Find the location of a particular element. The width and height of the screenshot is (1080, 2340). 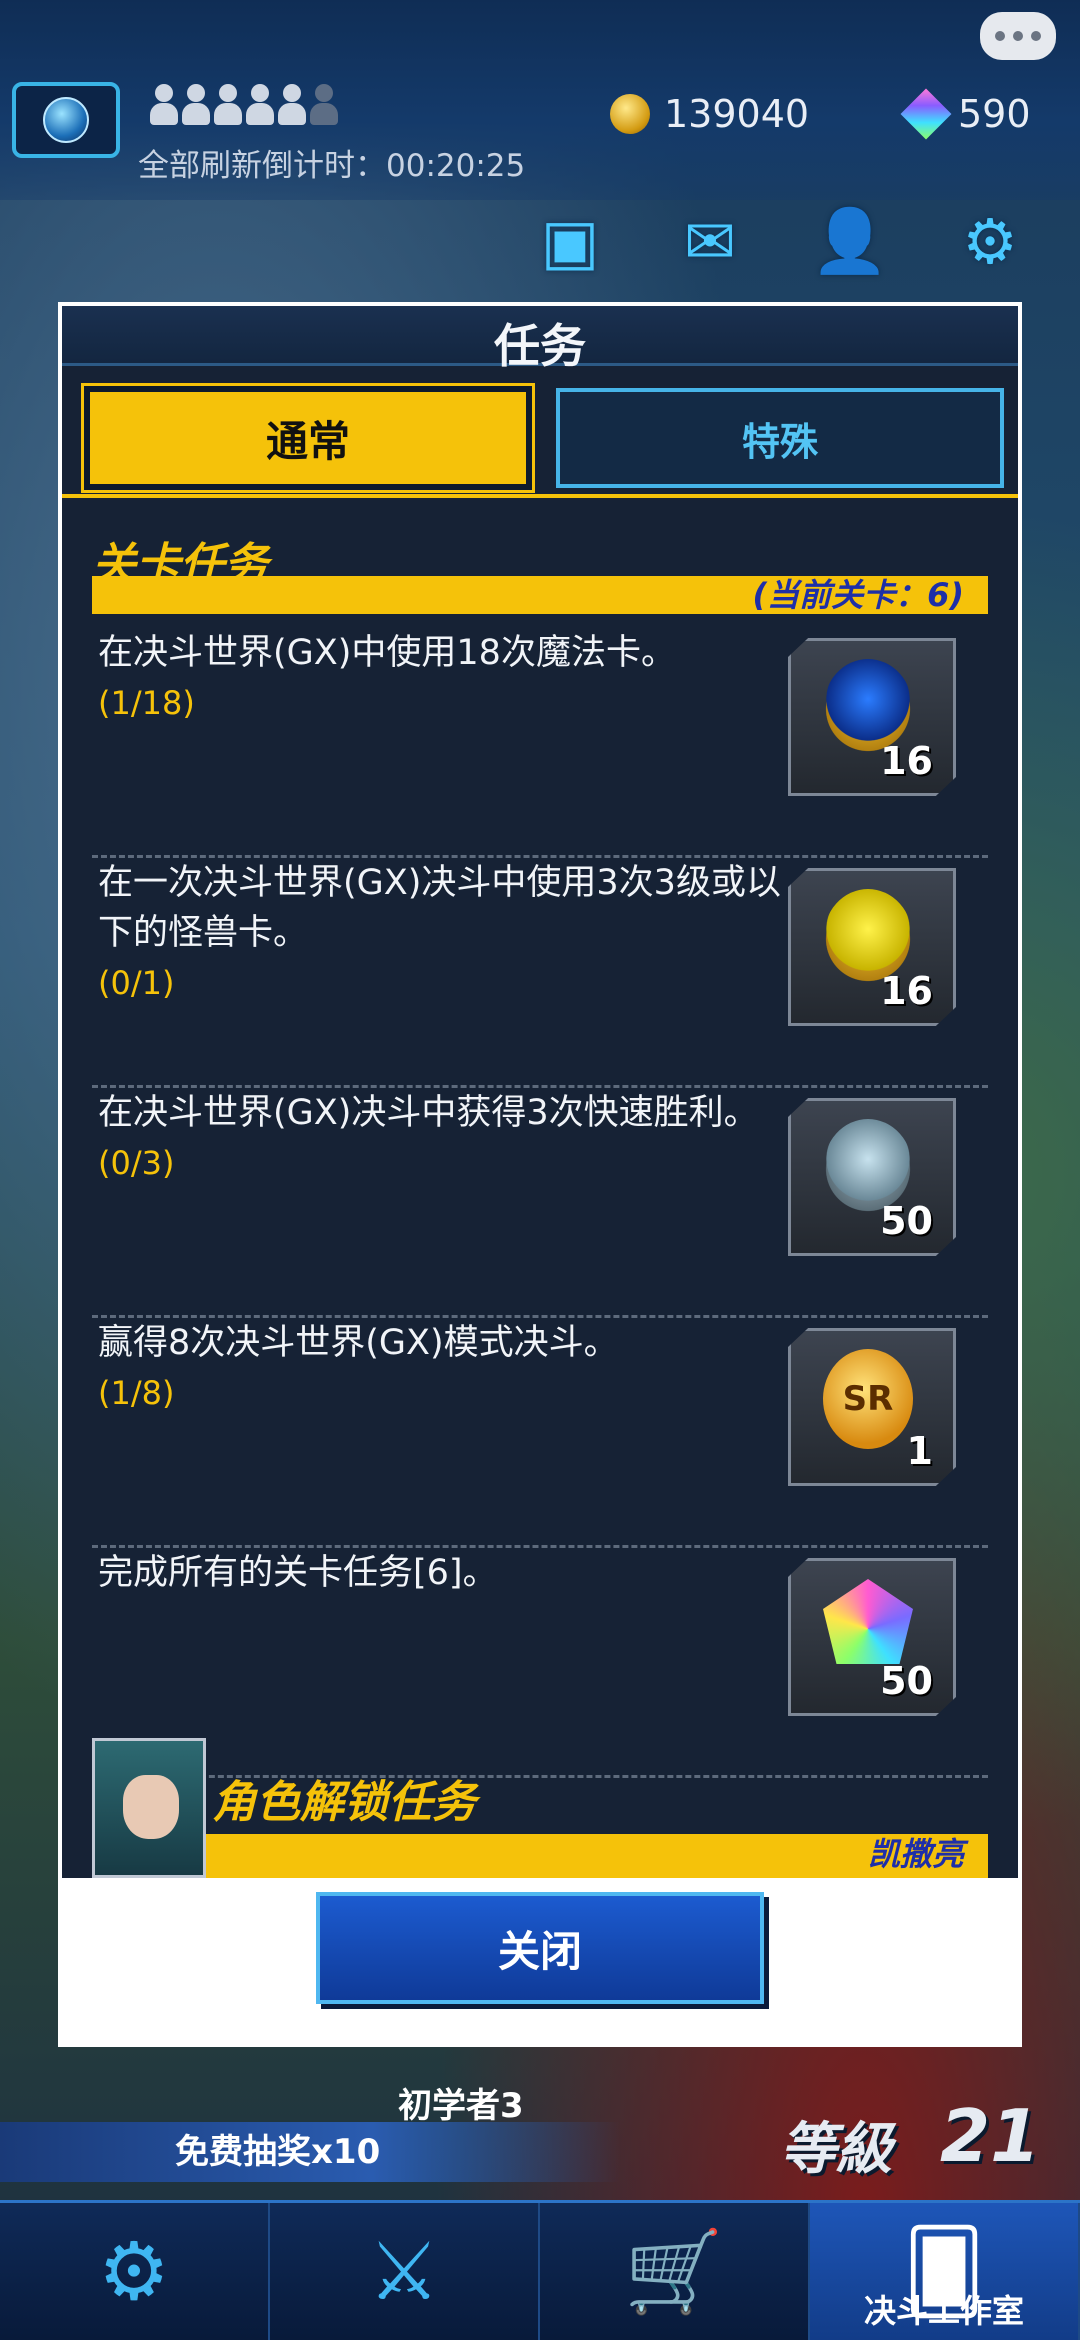

reward-tile: SR 1 is located at coordinates (872, 1407).